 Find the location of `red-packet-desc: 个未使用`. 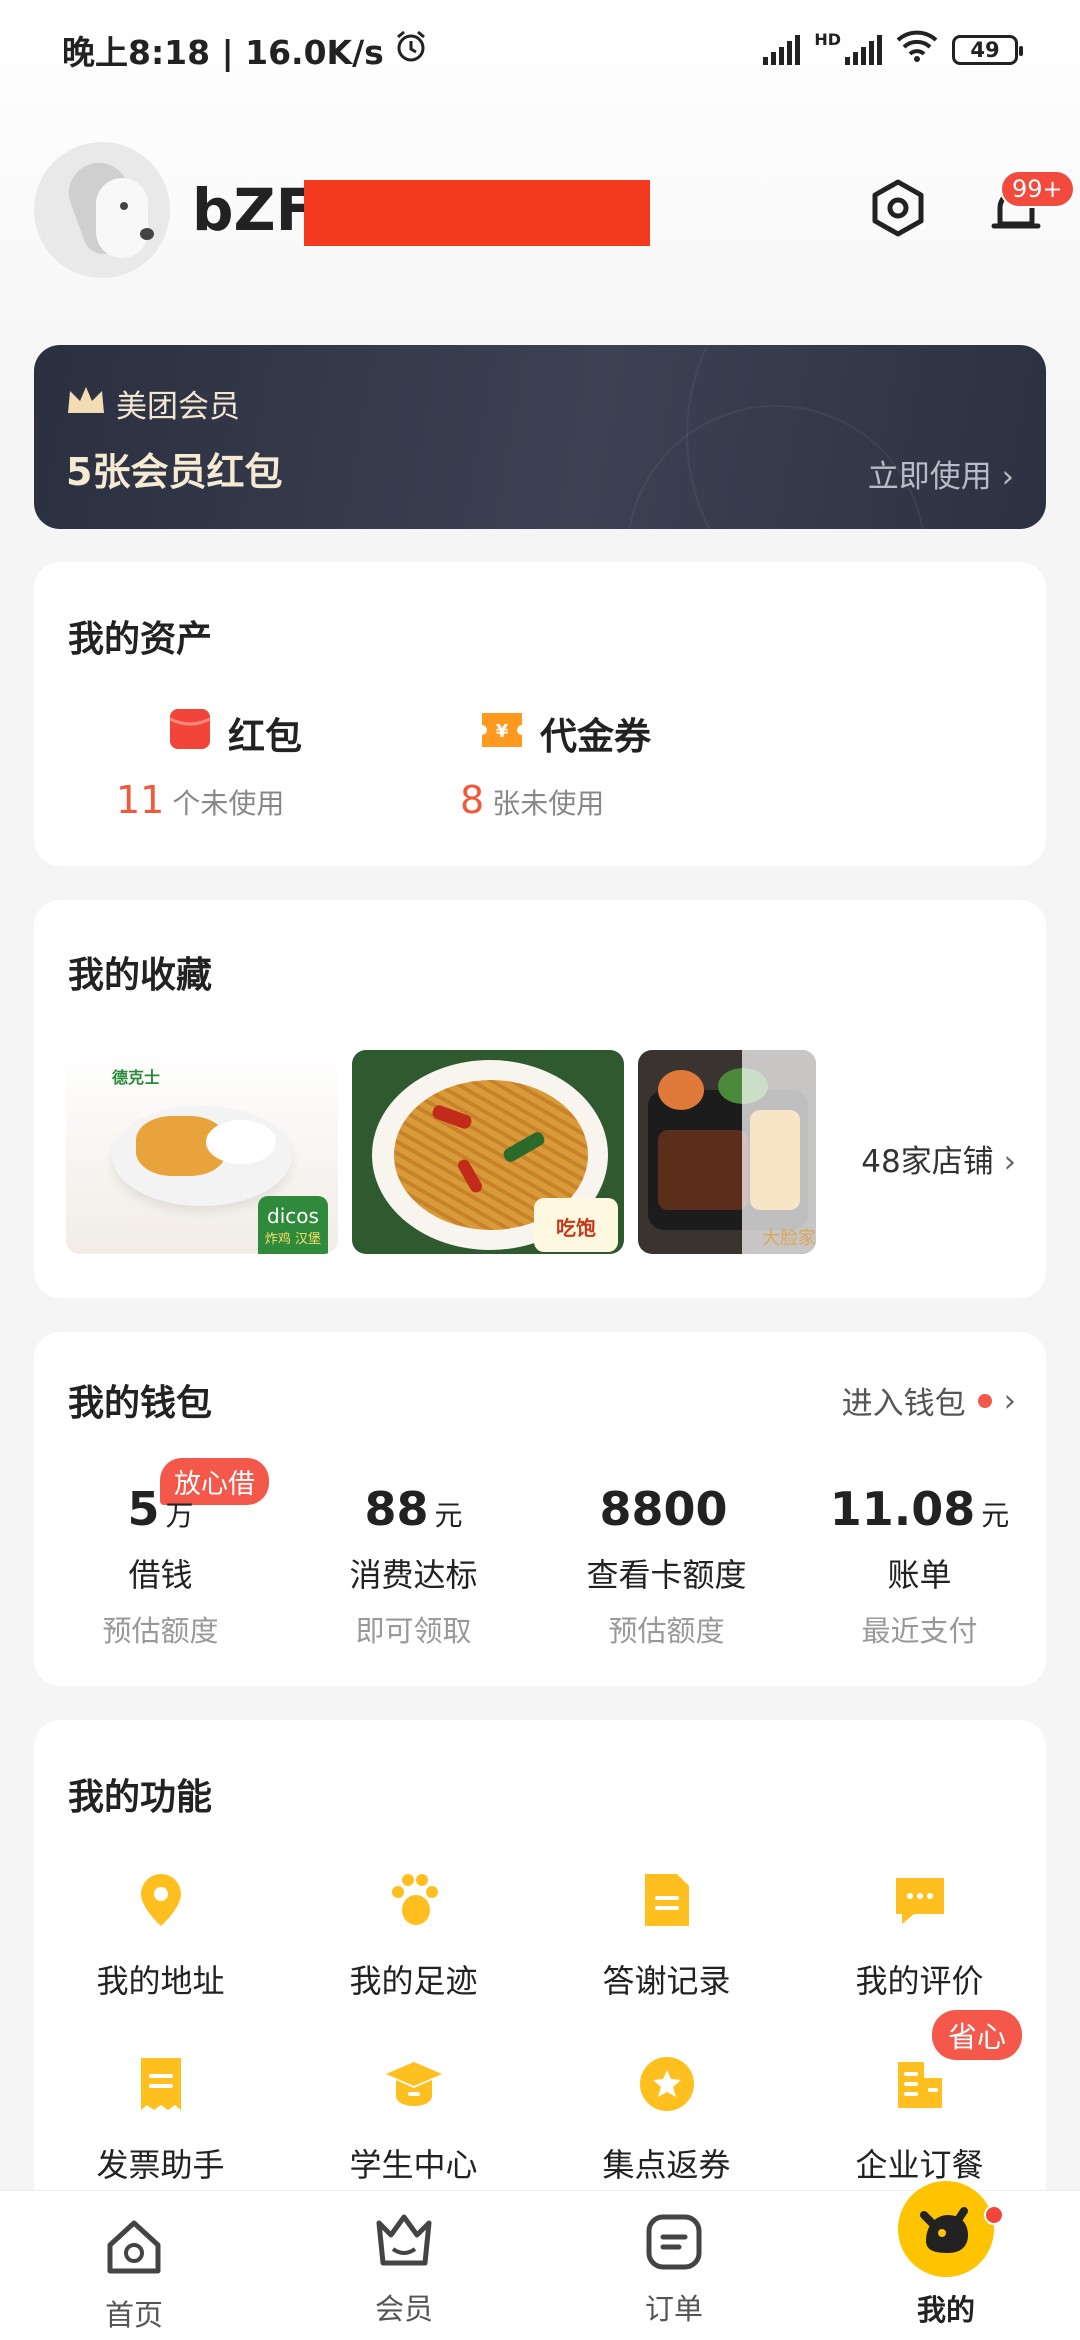

red-packet-desc: 个未使用 is located at coordinates (228, 803).